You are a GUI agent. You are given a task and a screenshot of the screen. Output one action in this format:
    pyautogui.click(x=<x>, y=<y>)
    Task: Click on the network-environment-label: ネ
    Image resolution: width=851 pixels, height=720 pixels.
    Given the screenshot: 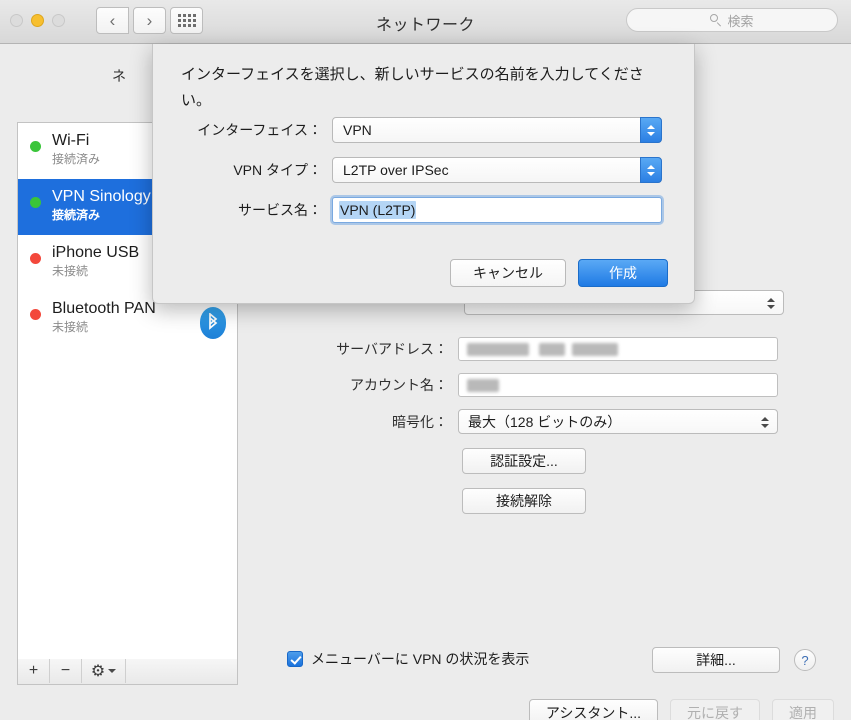 What is the action you would take?
    pyautogui.click(x=119, y=76)
    